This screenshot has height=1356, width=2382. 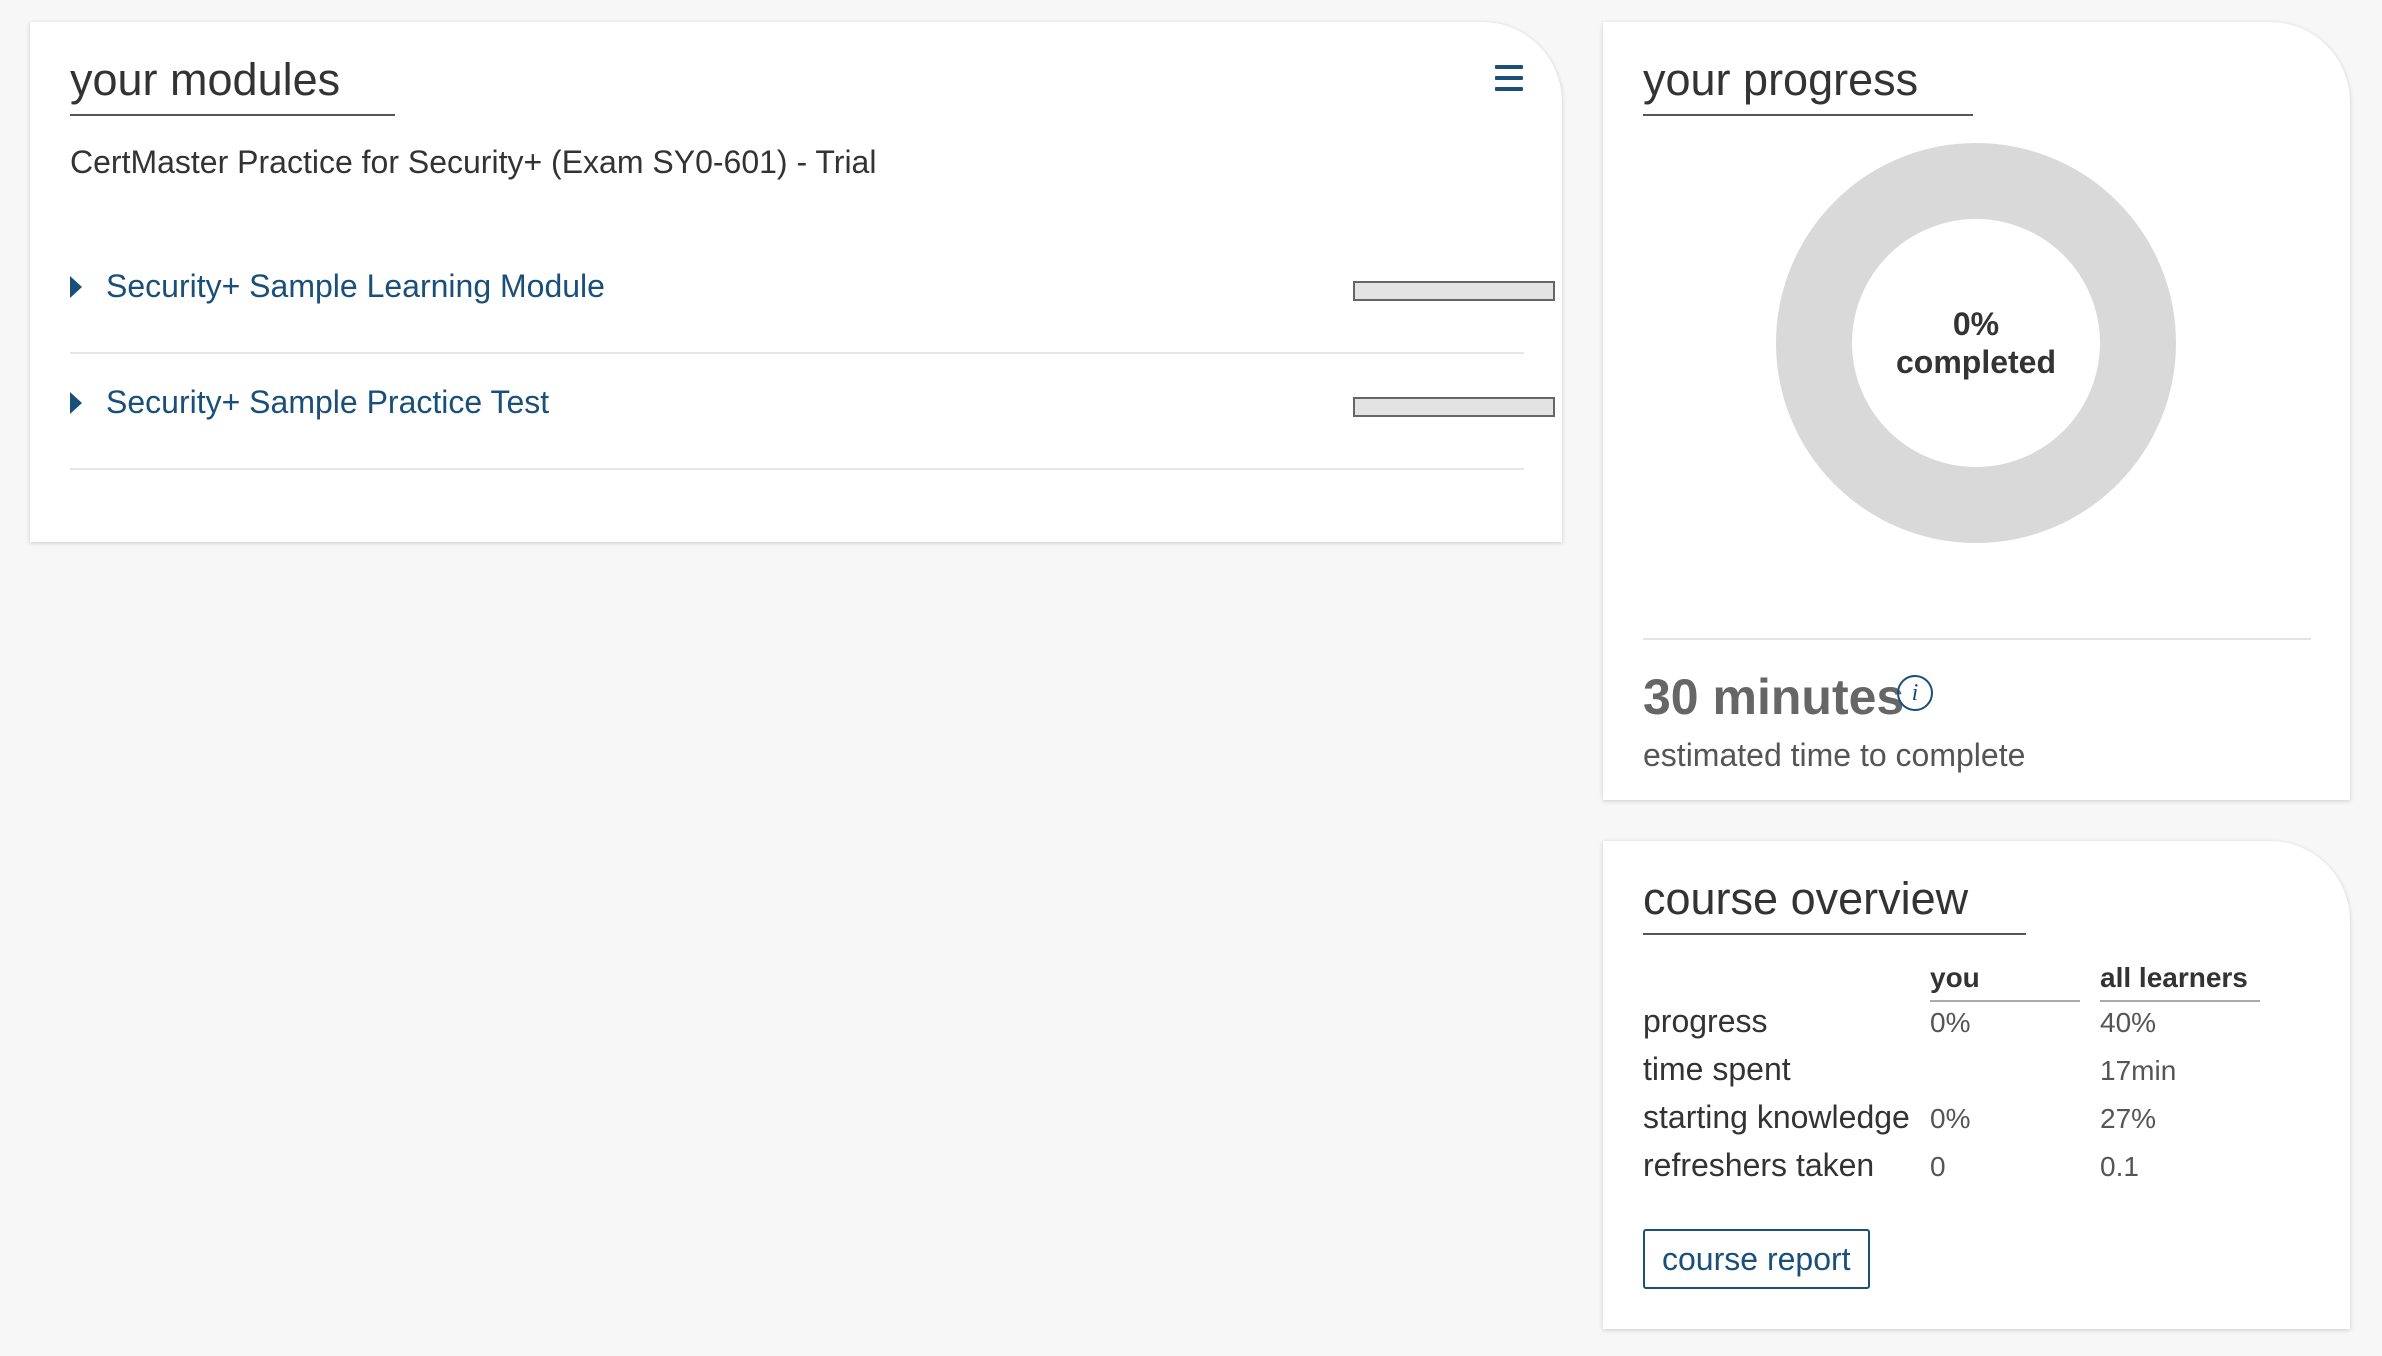 What do you see at coordinates (1977, 639) in the screenshot?
I see `divider` at bounding box center [1977, 639].